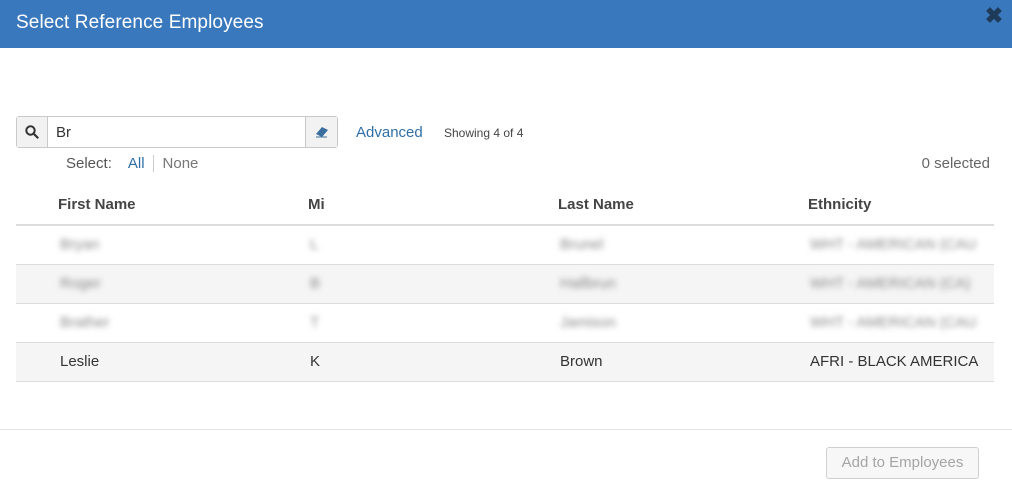  I want to click on search-box, so click(177, 132).